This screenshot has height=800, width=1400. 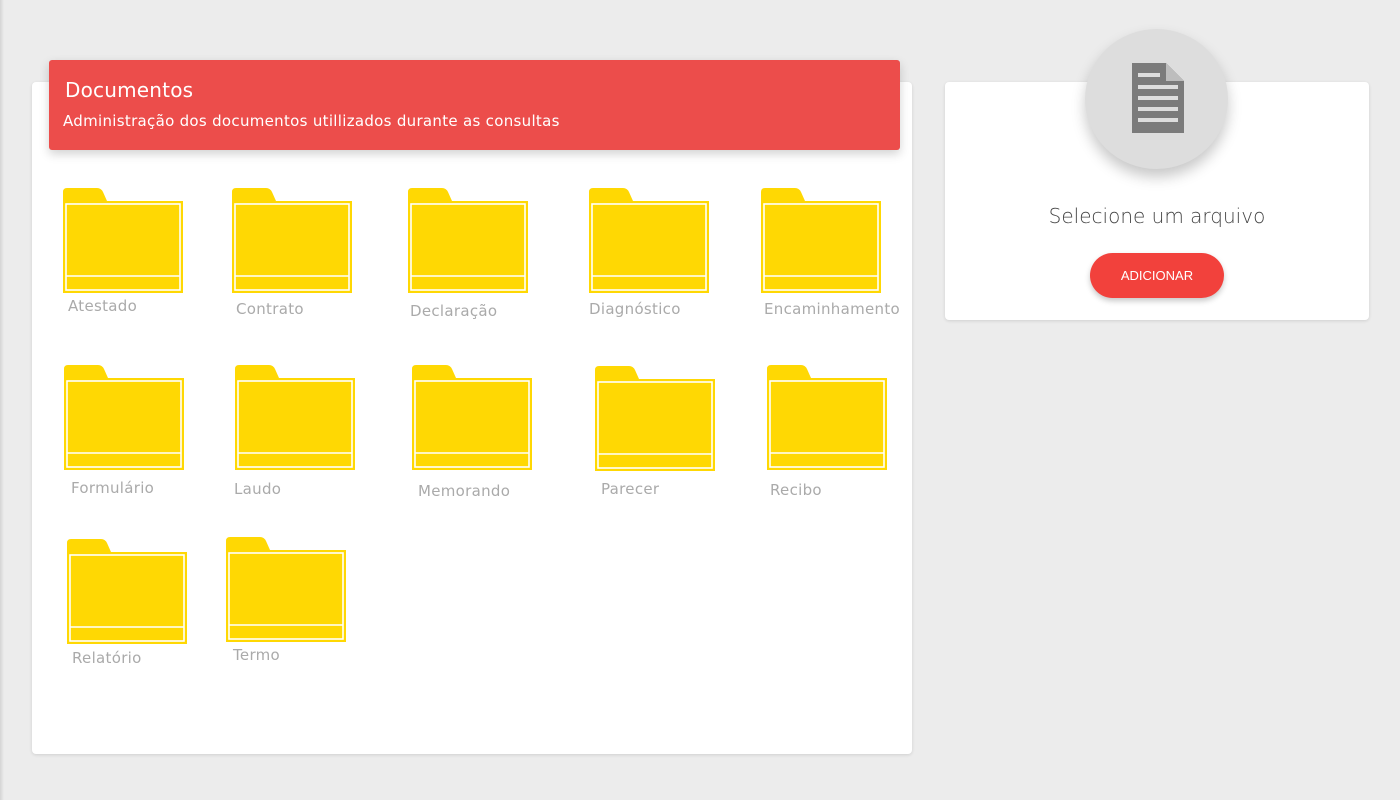 I want to click on page-edge-shadow, so click(x=2, y=400).